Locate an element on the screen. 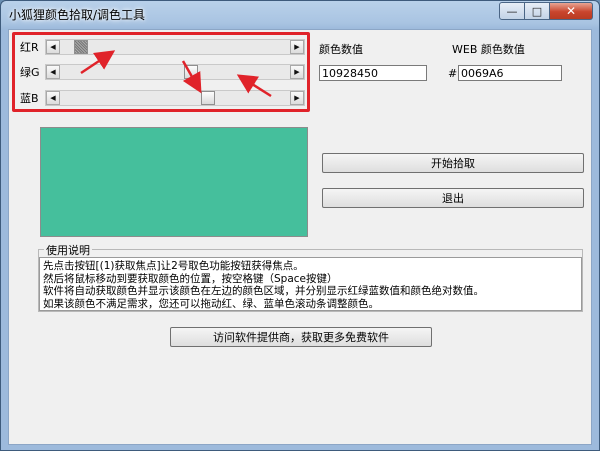 This screenshot has width=600, height=451. green-scroll-thumb is located at coordinates (190, 72).